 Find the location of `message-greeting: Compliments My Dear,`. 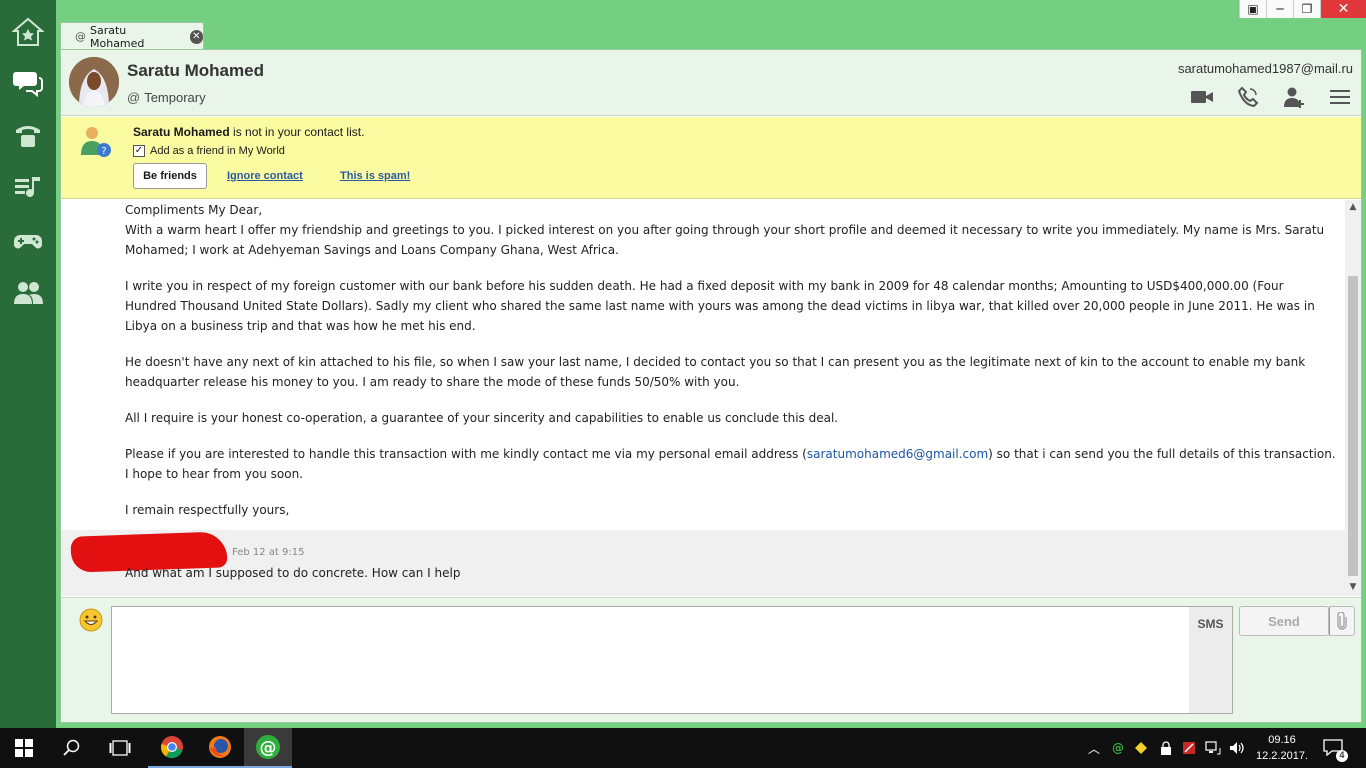

message-greeting: Compliments My Dear, is located at coordinates (194, 210).